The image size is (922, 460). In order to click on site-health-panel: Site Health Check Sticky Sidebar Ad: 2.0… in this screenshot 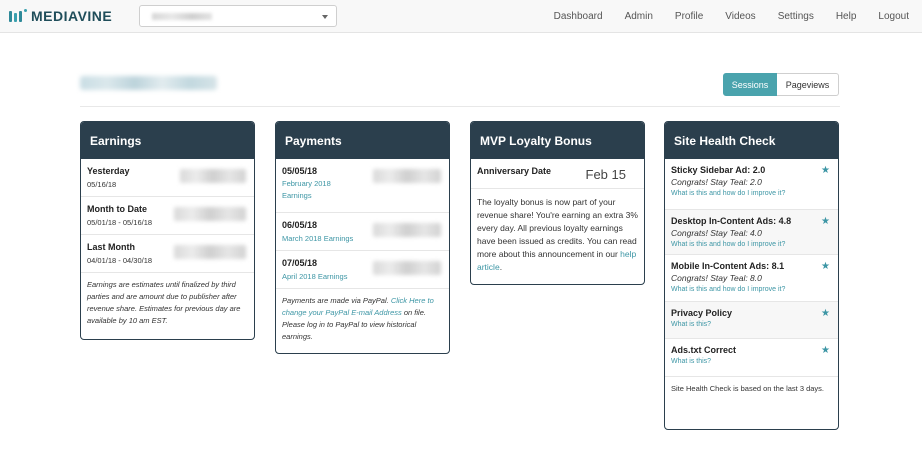, I will do `click(751, 275)`.